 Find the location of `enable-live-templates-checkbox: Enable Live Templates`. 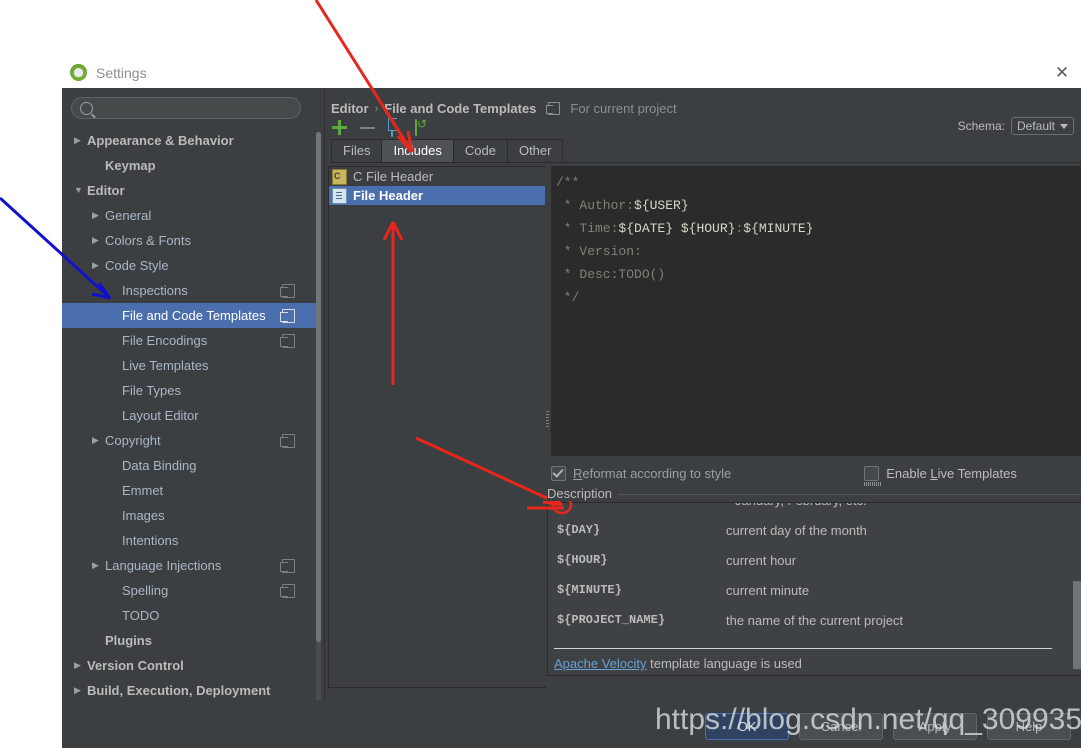

enable-live-templates-checkbox: Enable Live Templates is located at coordinates (940, 475).